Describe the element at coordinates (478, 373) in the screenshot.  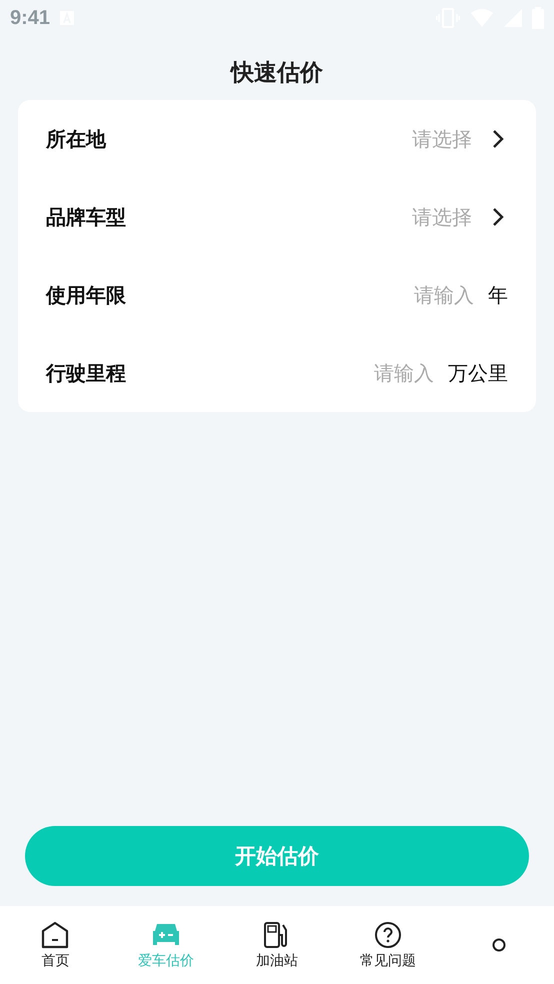
I see `unit-label: 万公里` at that location.